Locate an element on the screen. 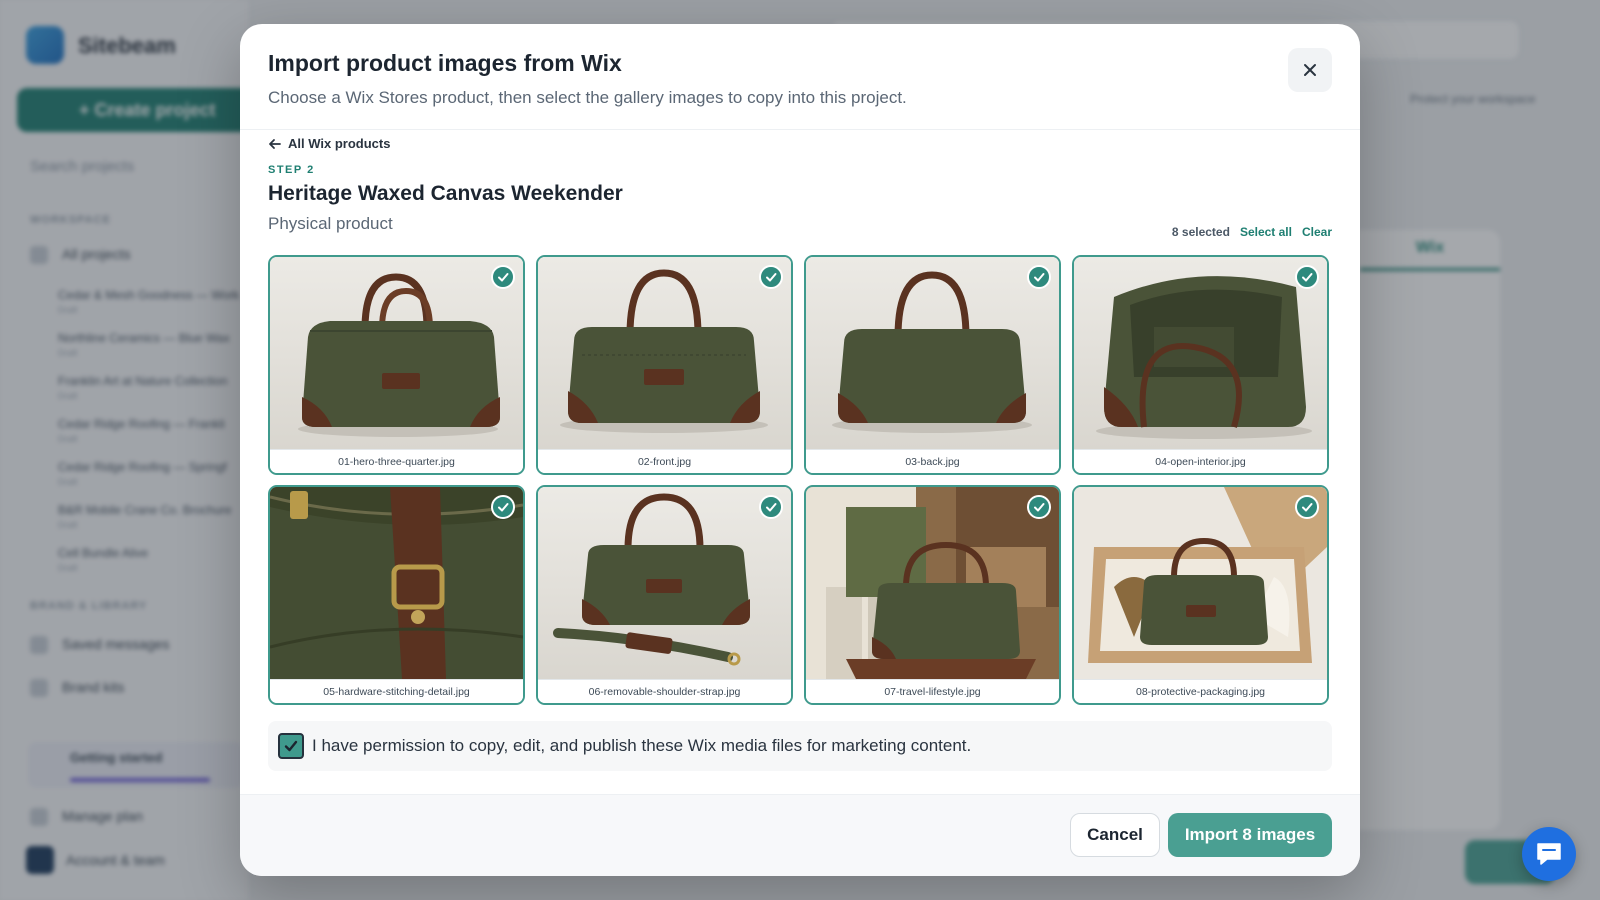 The image size is (1600, 900). image-card: 04-open-interior.jpg is located at coordinates (1200, 365).